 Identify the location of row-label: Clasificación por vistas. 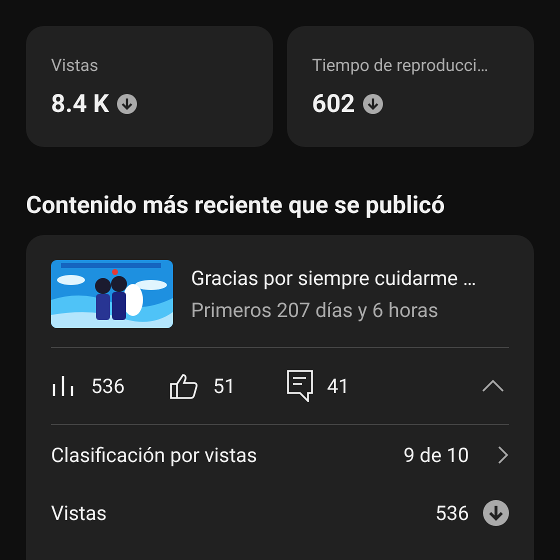
(154, 455).